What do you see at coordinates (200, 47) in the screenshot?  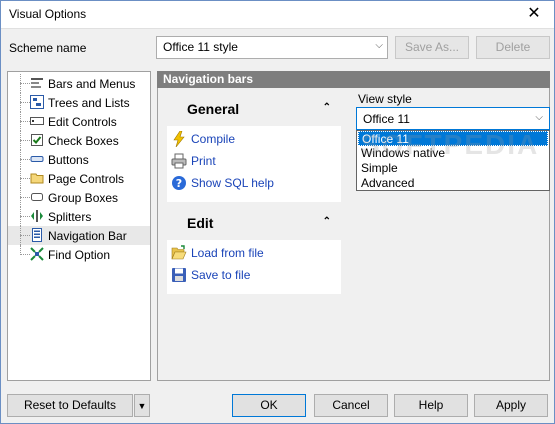 I see `scheme-name-value: Office 11 style` at bounding box center [200, 47].